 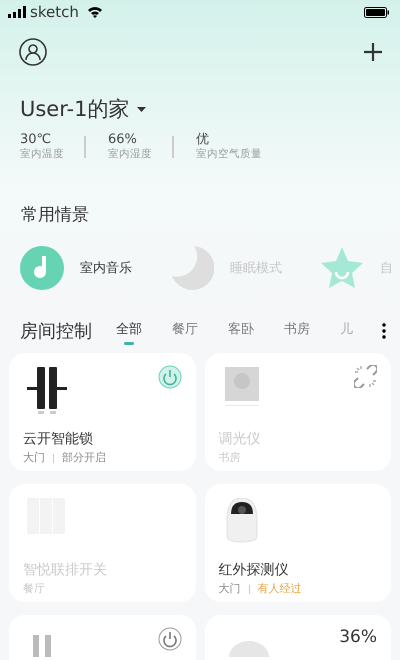 I want to click on stat-value: 30℃, so click(x=36, y=140).